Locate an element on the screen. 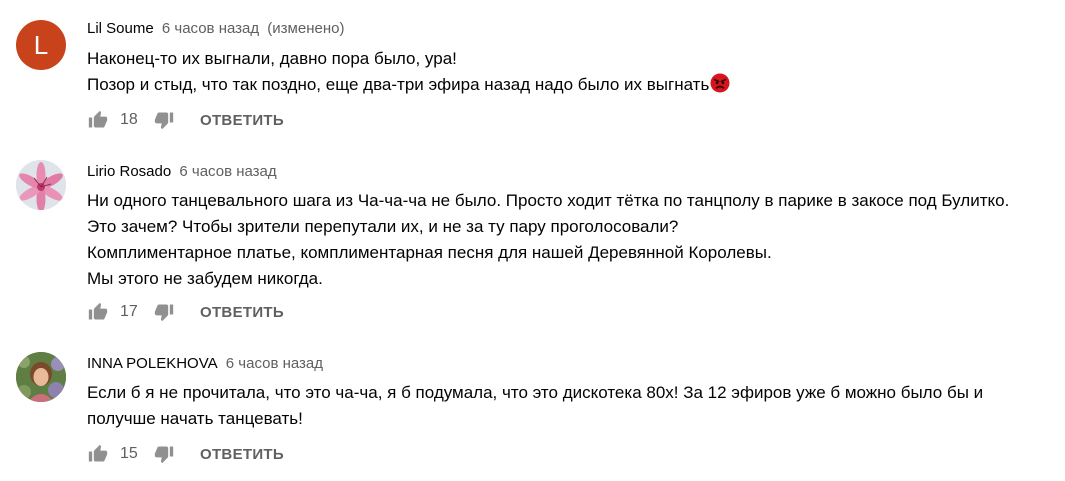  avatar-letter: L is located at coordinates (41, 44).